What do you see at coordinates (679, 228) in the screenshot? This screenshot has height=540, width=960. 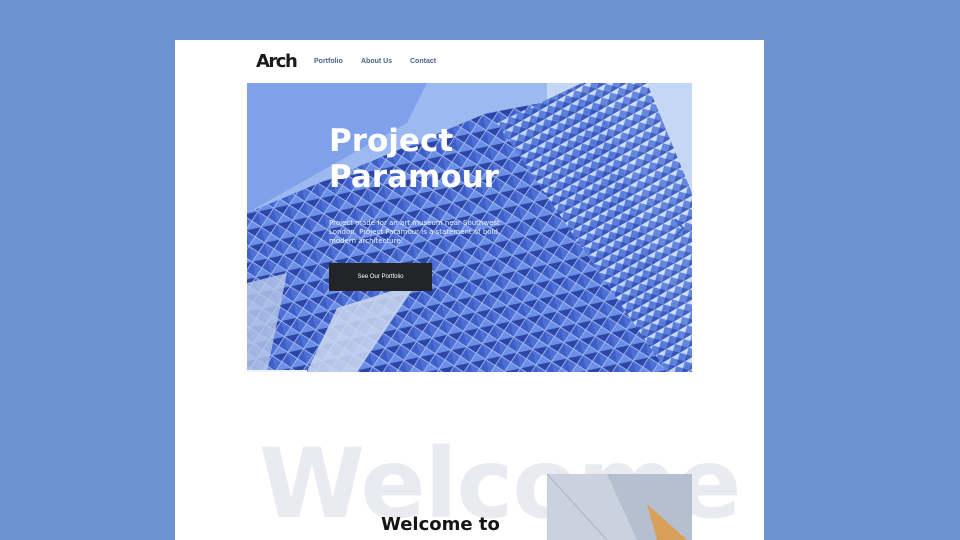 I see `chevron-right-icon` at bounding box center [679, 228].